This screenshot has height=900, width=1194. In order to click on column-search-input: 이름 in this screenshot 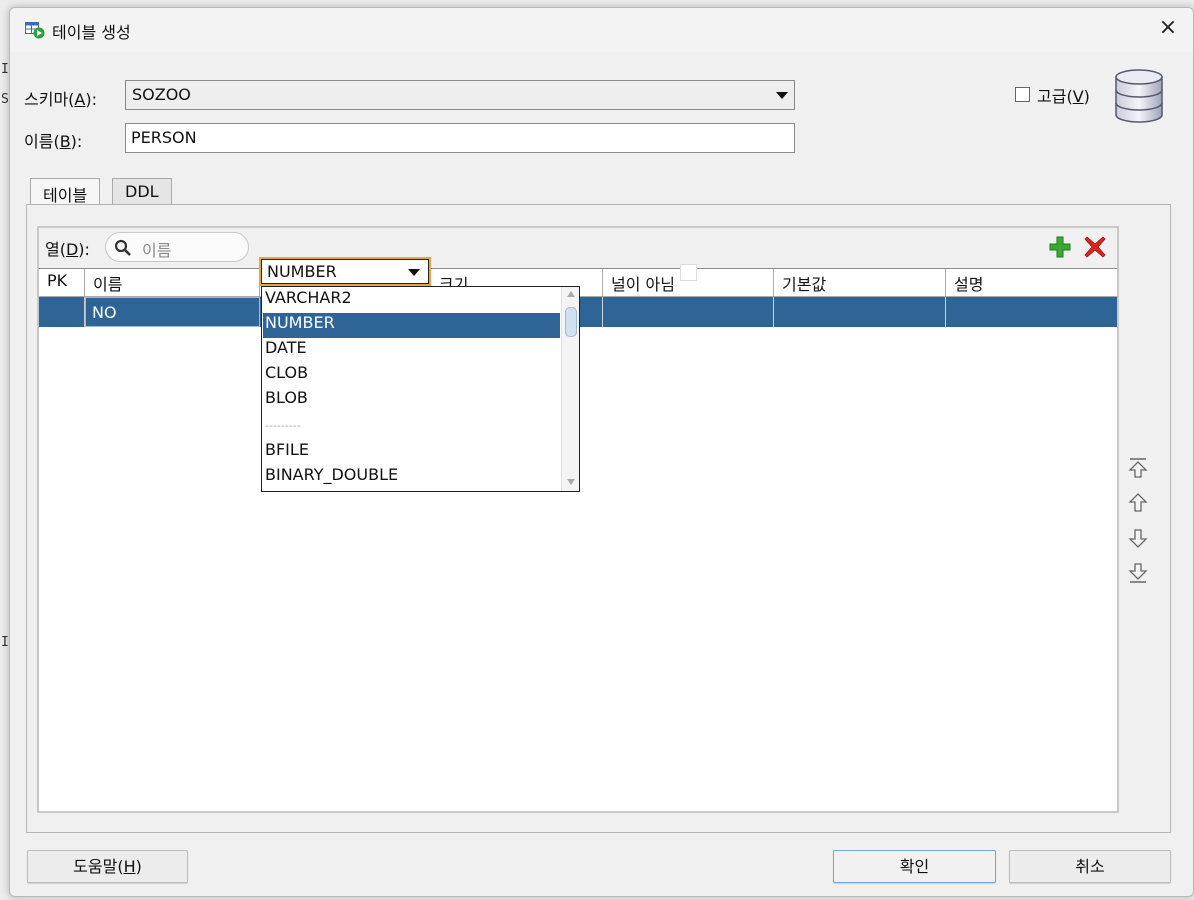, I will do `click(177, 247)`.